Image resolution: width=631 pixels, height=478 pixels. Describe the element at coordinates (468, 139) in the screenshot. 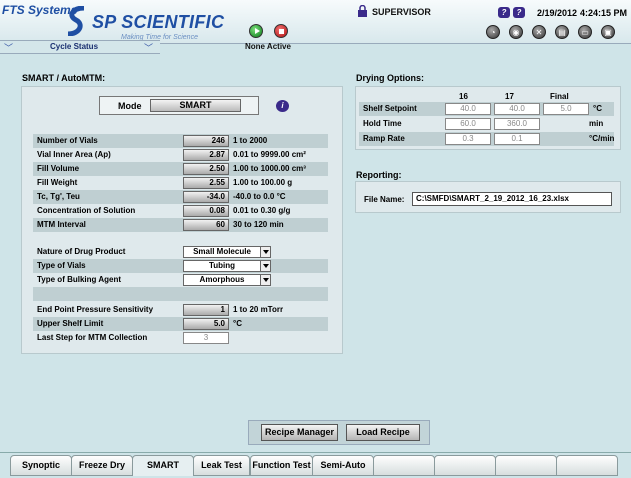

I see `drying-cell: 0.3` at that location.